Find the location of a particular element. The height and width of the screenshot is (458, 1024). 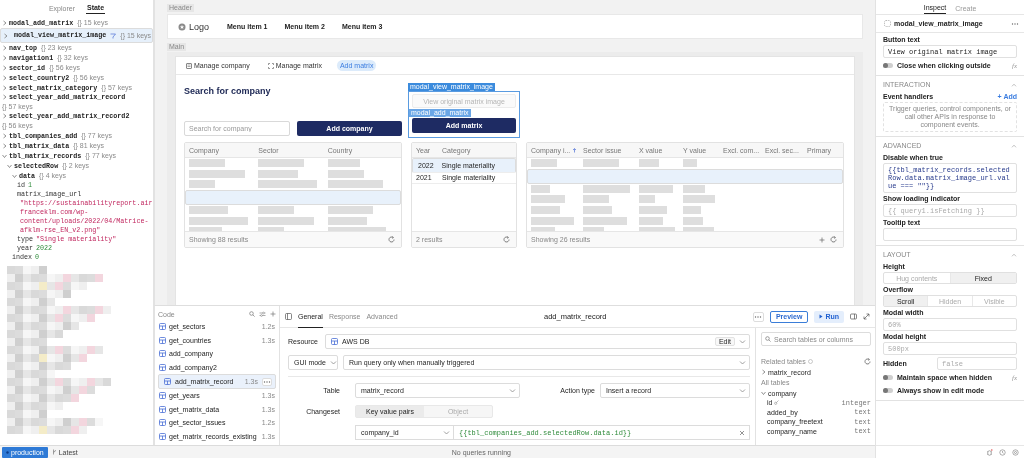

logo-text: Logo is located at coordinates (199, 26).